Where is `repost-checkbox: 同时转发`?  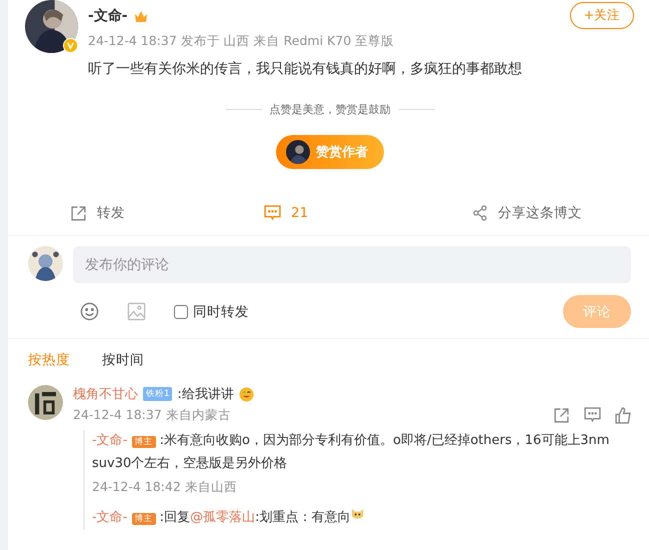
repost-checkbox: 同时转发 is located at coordinates (211, 311).